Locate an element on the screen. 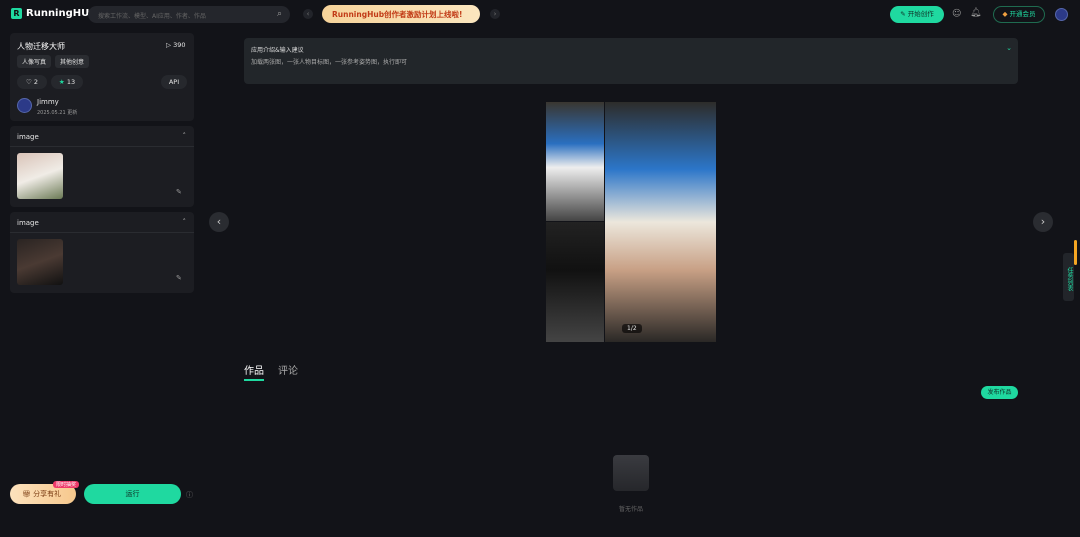 Image resolution: width=1080 pixels, height=537 pixels. app-title: 人物迁移大师 is located at coordinates (41, 46).